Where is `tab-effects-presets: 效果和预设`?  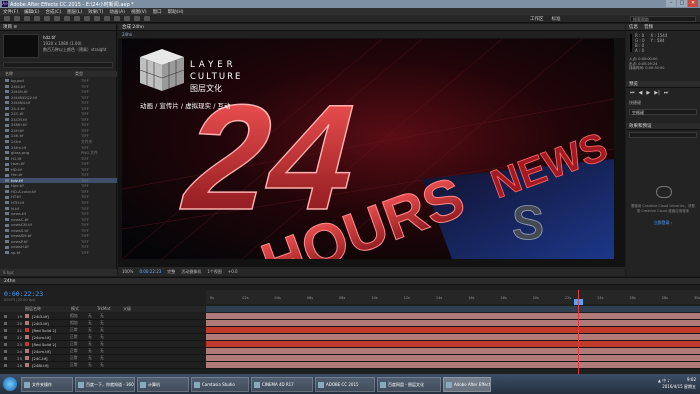
tab-effects-presets: 效果和预设 is located at coordinates (640, 126).